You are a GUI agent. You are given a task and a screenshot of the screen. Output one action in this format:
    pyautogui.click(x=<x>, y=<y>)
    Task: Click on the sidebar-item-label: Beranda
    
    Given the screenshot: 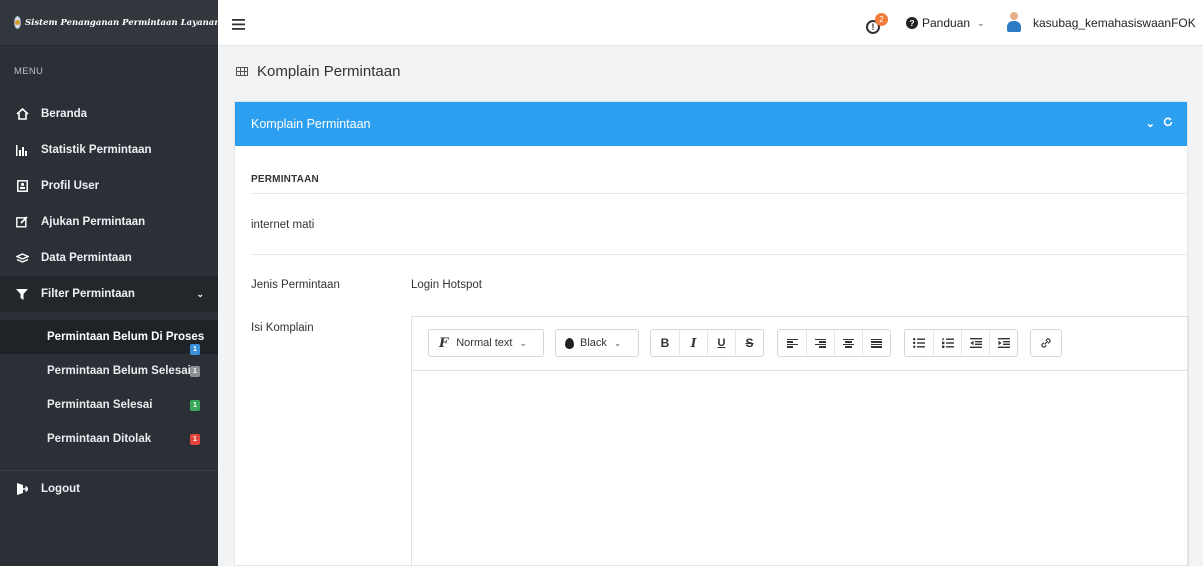 What is the action you would take?
    pyautogui.click(x=64, y=114)
    